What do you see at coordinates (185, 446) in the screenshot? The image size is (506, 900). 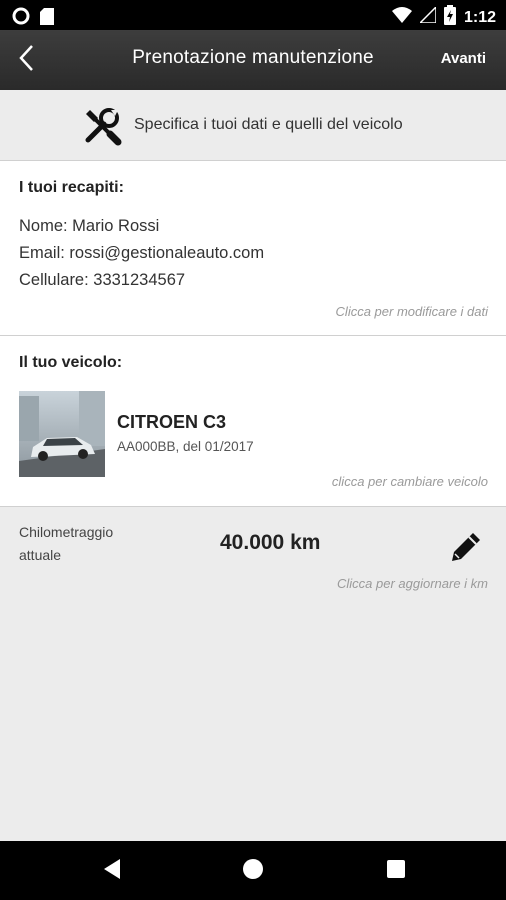 I see `vehicle-details: AA000BB, del 01/2017` at bounding box center [185, 446].